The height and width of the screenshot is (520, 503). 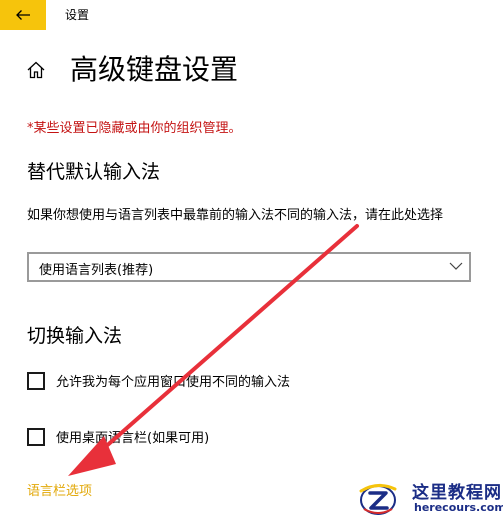 What do you see at coordinates (235, 215) in the screenshot?
I see `override-input-description: 如果你想使用与语言列表中最靠前的输入法不同的输入法，请在此处选择` at bounding box center [235, 215].